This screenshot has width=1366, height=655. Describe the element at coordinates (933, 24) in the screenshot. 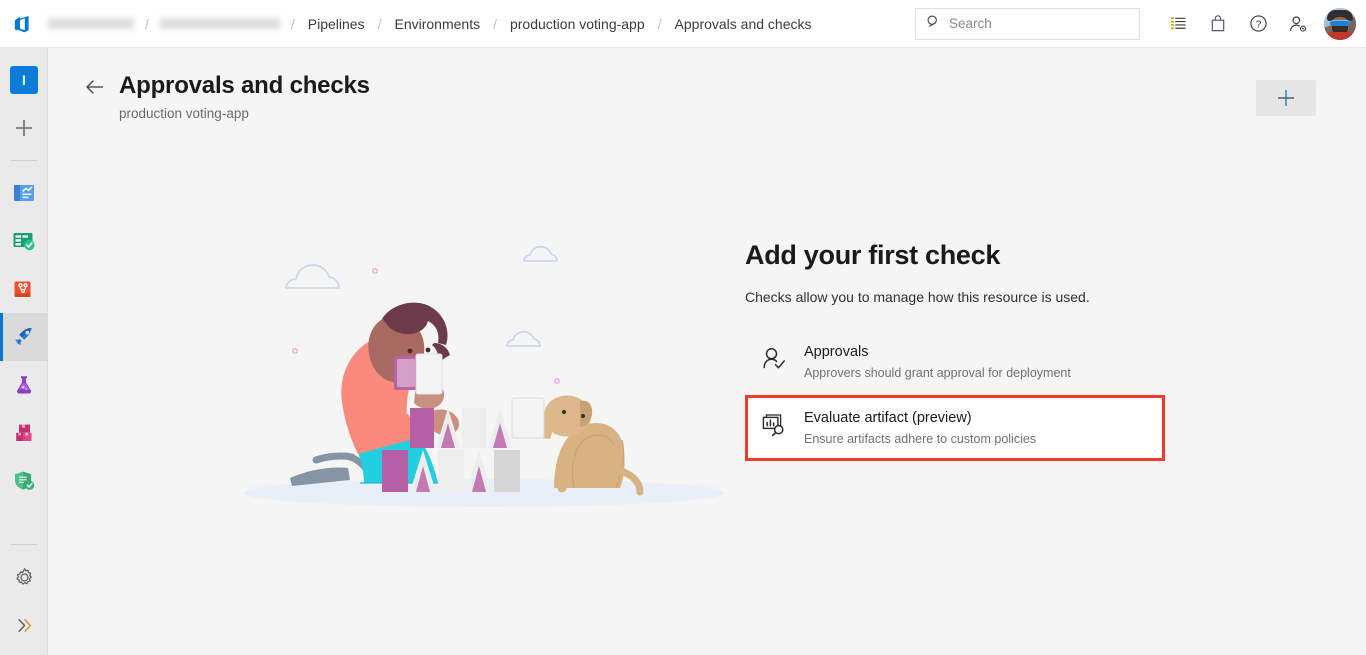

I see `search-icon` at that location.